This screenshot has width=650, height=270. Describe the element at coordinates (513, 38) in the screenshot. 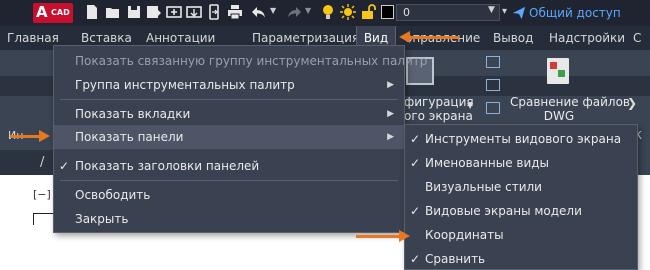

I see `tab-output: Вывод` at that location.